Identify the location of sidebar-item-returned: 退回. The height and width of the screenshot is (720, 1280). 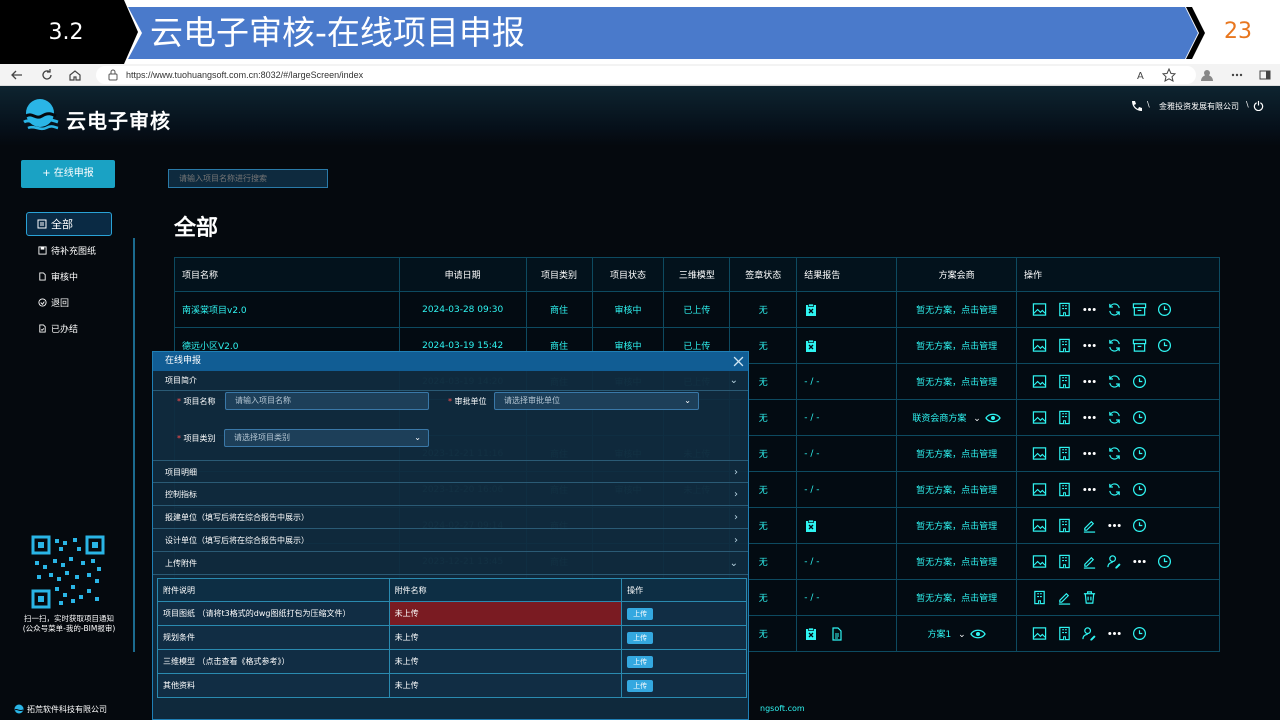
(69, 302).